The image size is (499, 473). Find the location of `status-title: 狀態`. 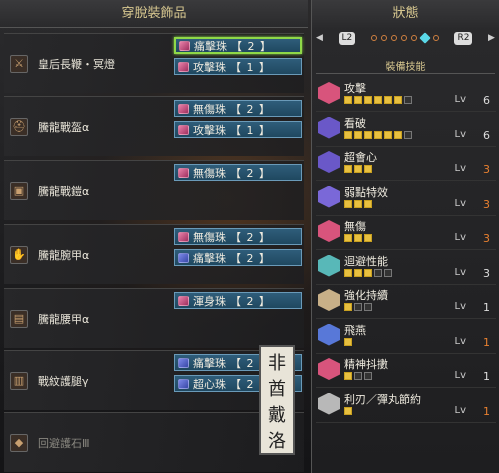

status-title: 狀態 is located at coordinates (405, 14).